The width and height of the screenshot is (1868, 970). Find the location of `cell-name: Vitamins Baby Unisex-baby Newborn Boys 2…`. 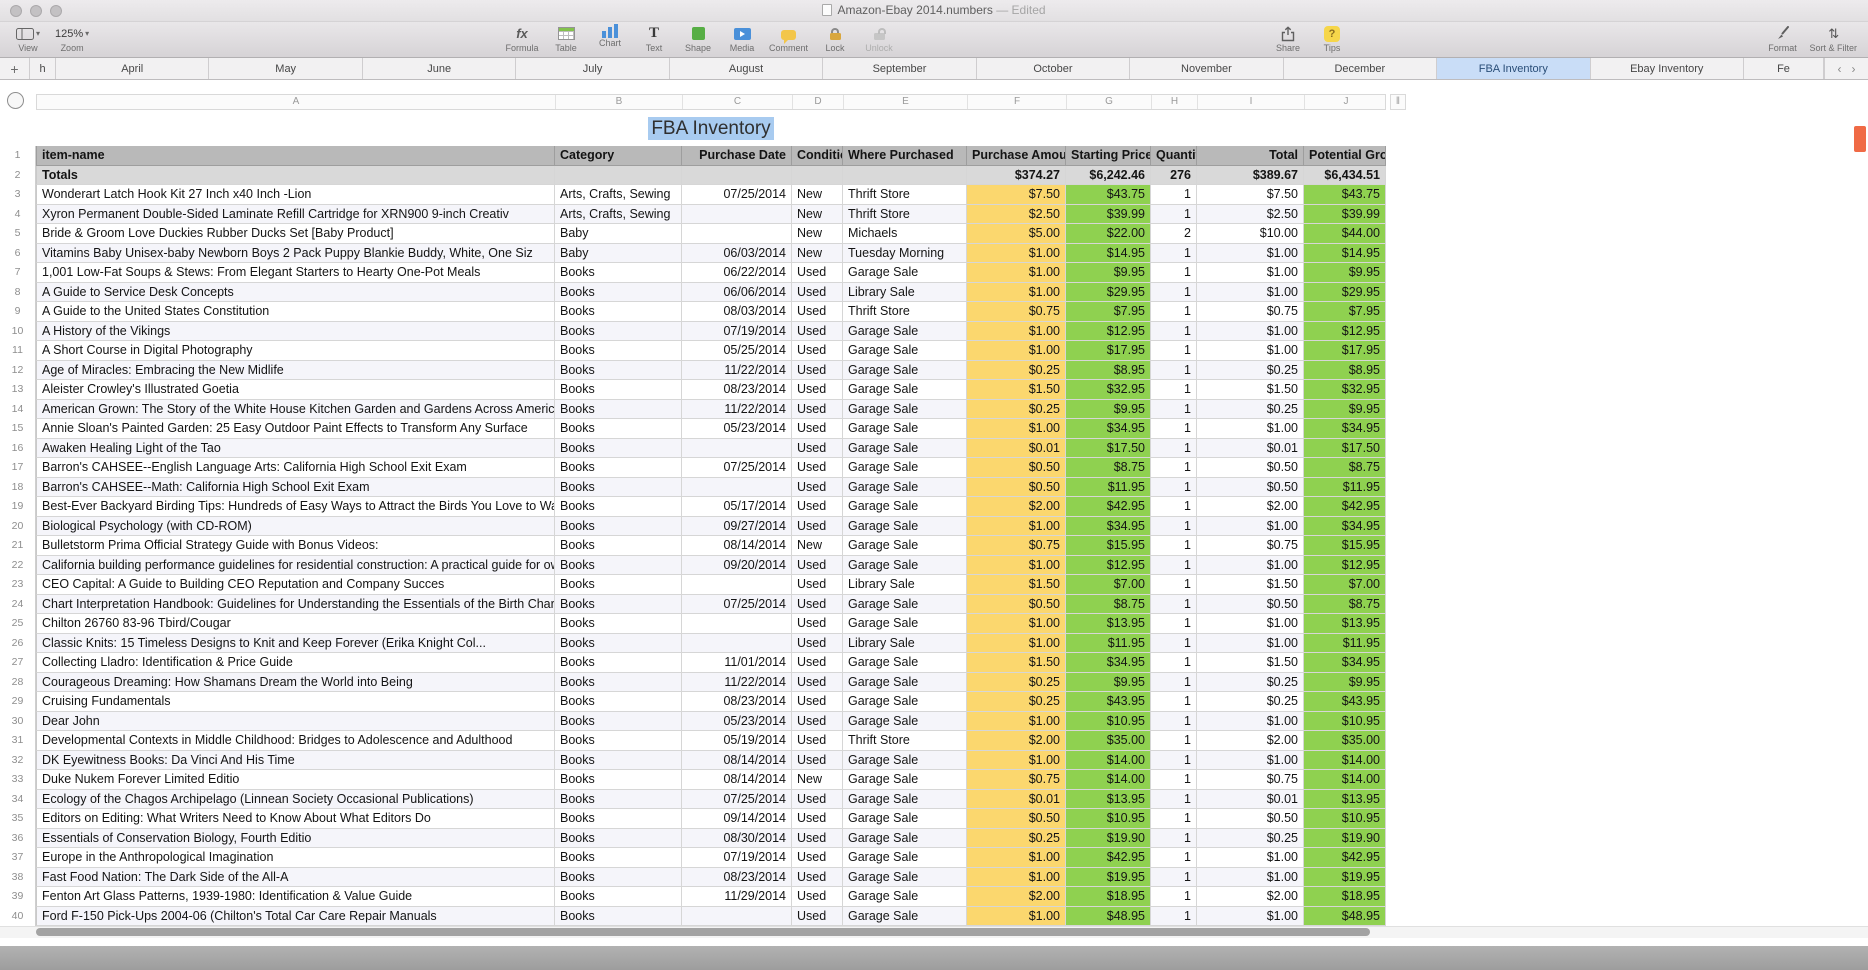

cell-name: Vitamins Baby Unisex-baby Newborn Boys 2… is located at coordinates (295, 253).